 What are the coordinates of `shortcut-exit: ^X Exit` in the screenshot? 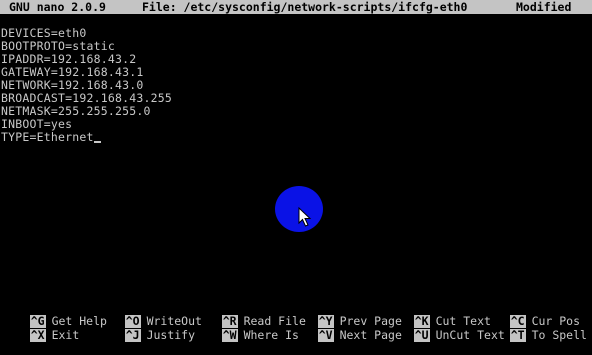 It's located at (40, 329).